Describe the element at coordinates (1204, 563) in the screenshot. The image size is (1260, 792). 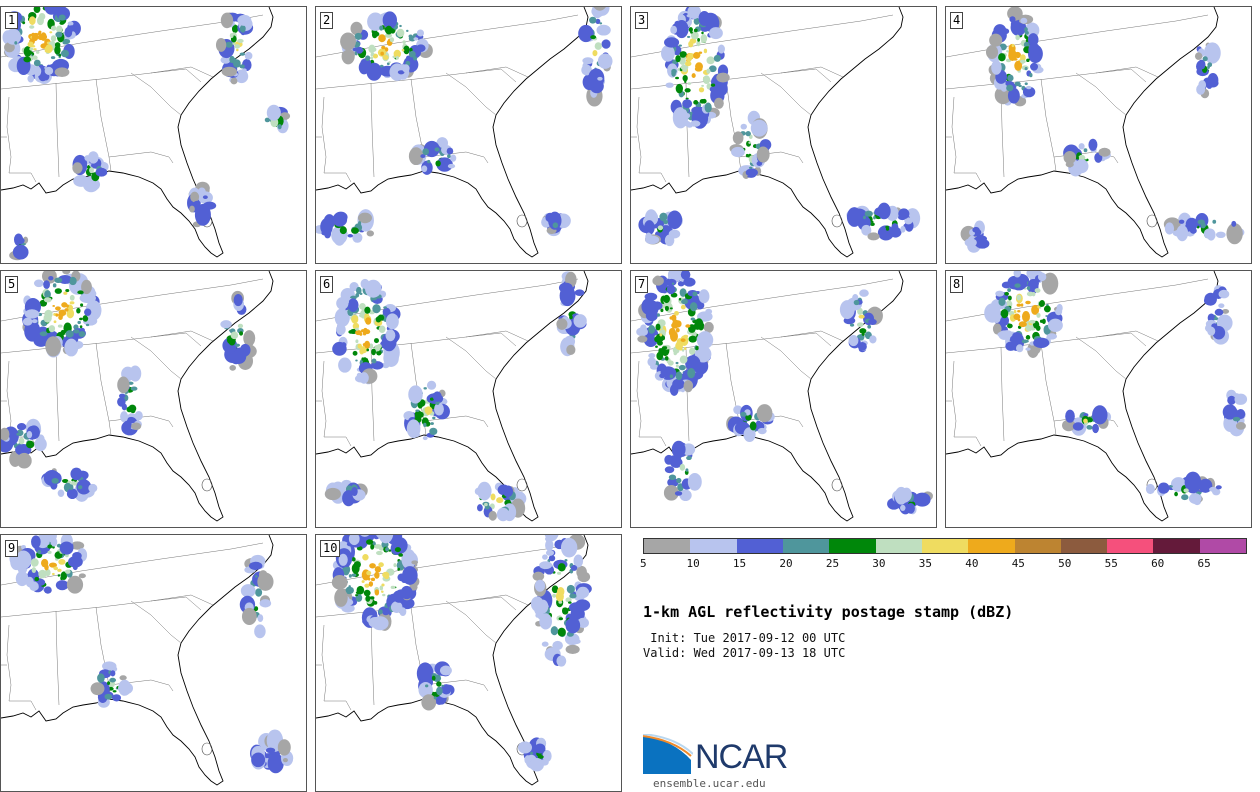
I see `colorbar-tick-label: 65` at that location.